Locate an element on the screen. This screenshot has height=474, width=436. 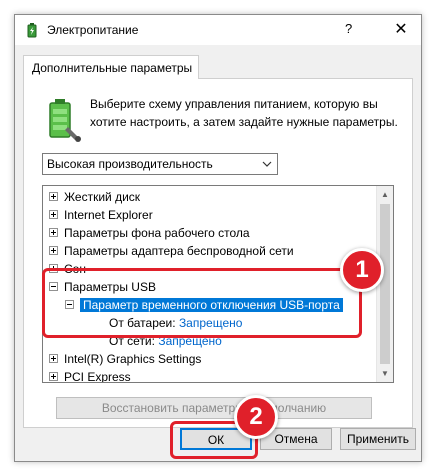
usb-settings-highlight is located at coordinates (202, 303).